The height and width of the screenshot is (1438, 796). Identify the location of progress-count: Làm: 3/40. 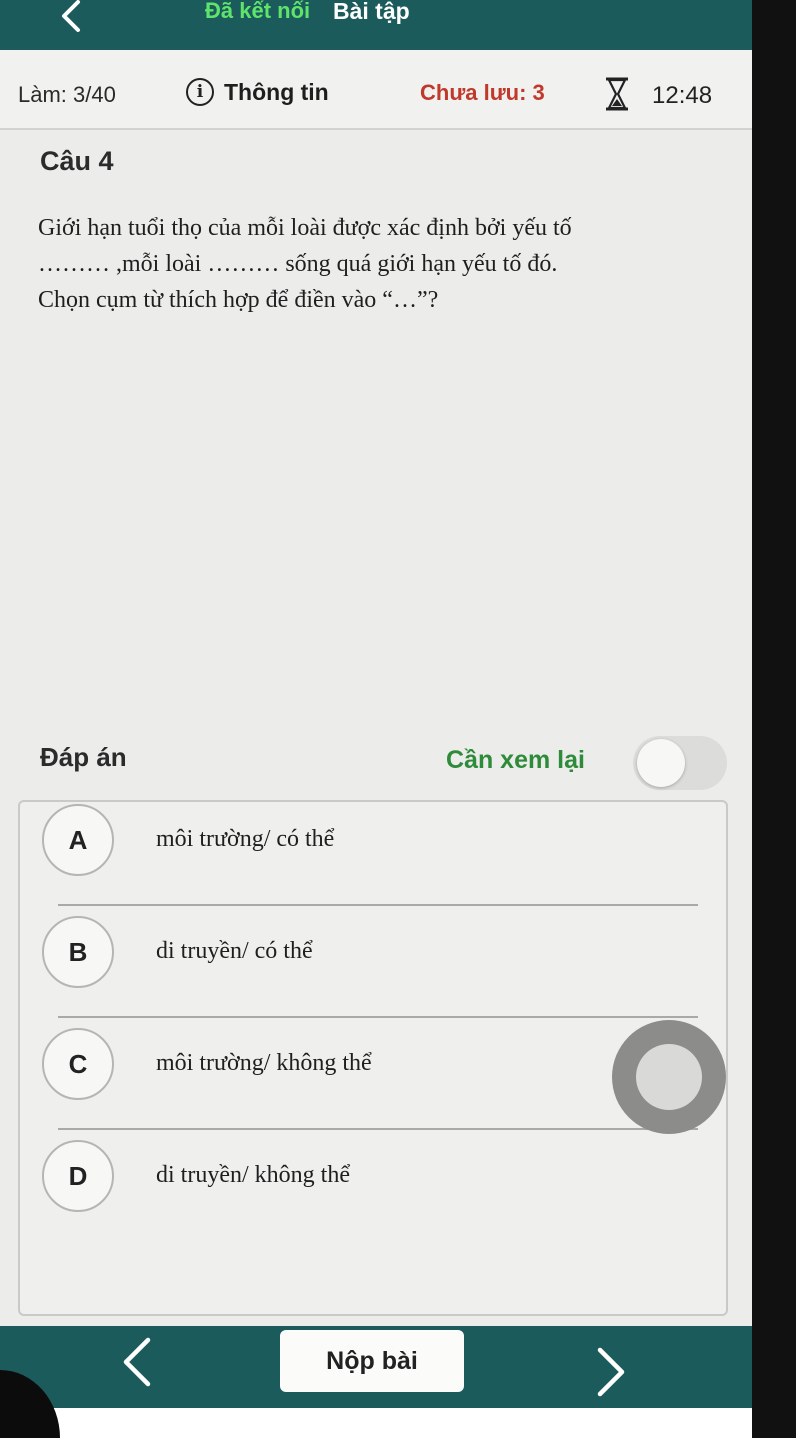
(67, 94).